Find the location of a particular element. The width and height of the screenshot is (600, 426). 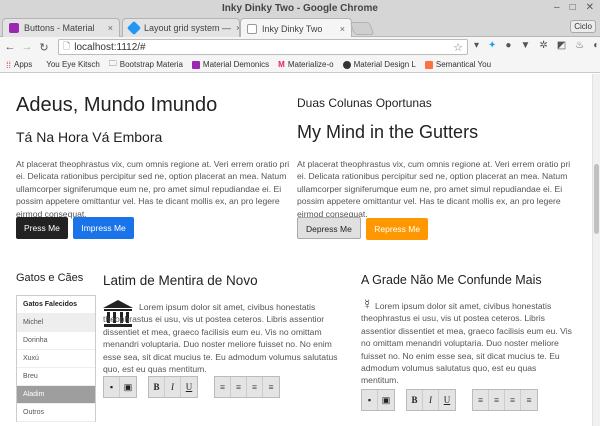

tab-buttons-material: Buttons - Material × is located at coordinates (61, 27).